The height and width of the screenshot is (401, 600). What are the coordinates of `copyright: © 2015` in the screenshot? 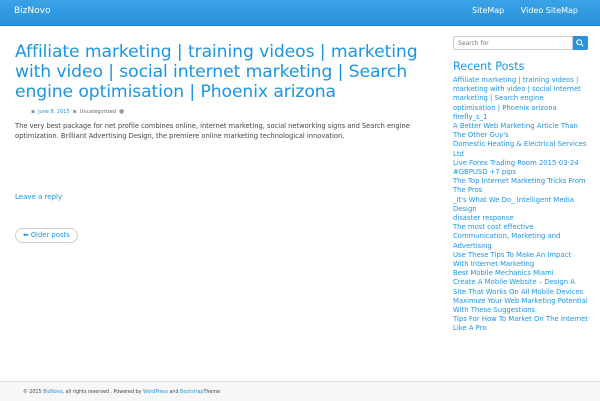 It's located at (32, 392).